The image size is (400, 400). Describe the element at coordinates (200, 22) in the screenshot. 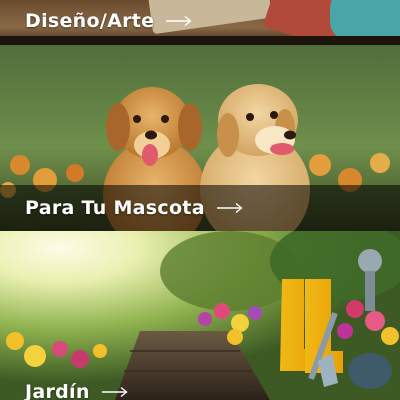

I see `category-banner-design-art: Diseño/Arte` at that location.